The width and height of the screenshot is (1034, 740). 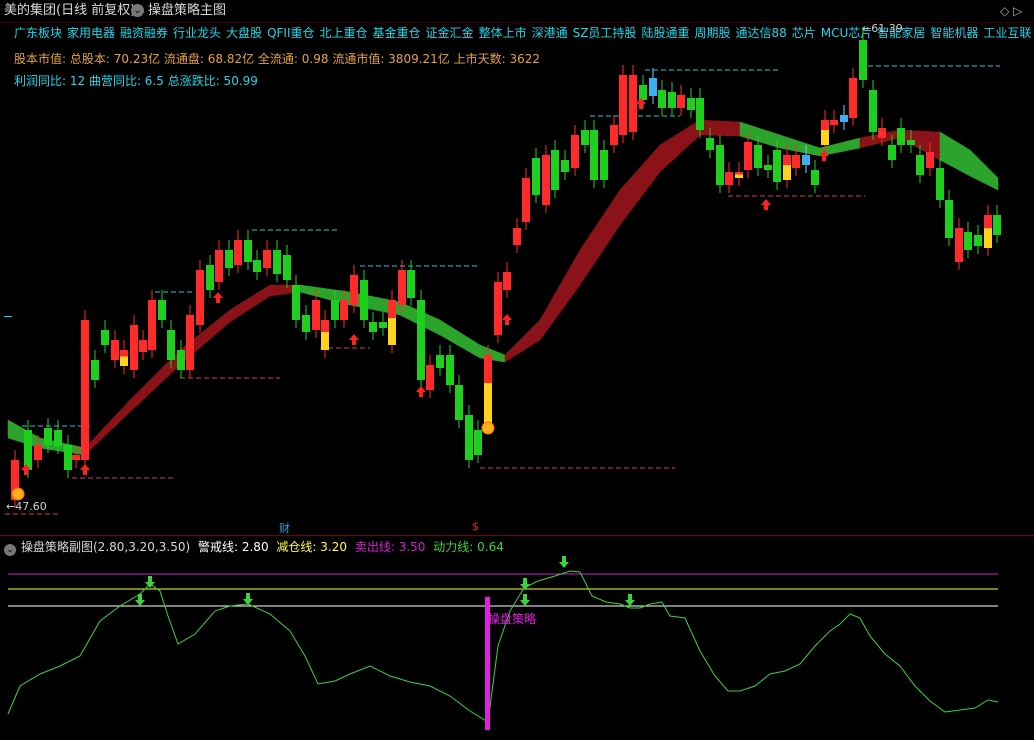 What do you see at coordinates (284, 528) in the screenshot?
I see `finance-marker: 财` at bounding box center [284, 528].